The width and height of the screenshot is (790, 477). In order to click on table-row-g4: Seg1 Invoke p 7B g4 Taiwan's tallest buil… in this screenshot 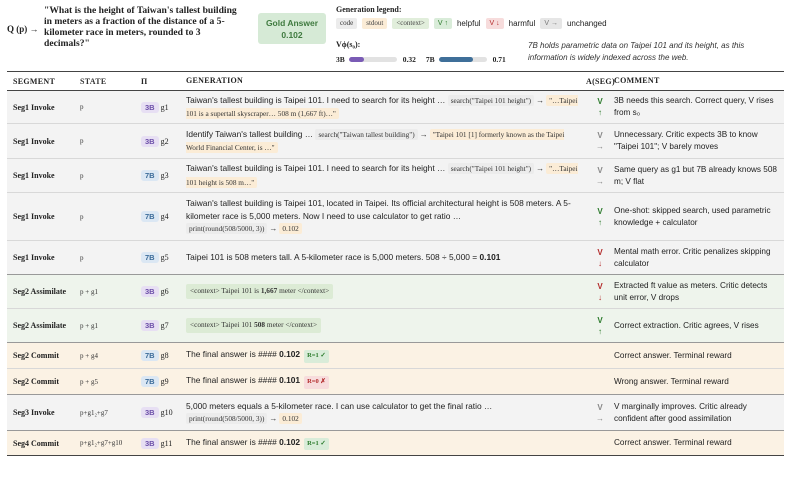, I will do `click(395, 217)`.